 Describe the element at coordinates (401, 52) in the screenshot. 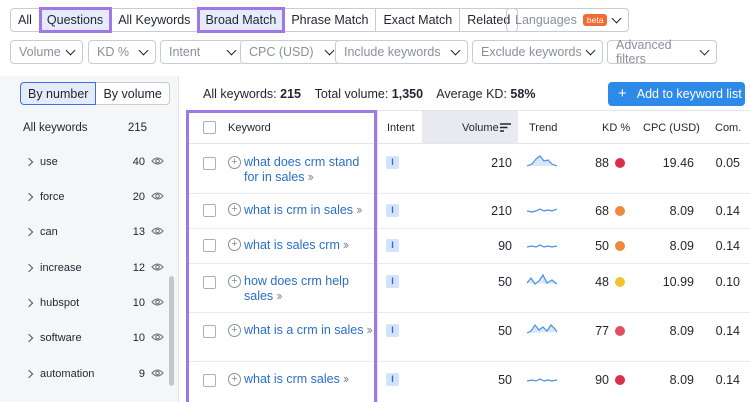

I see `filter-include-keywords: Include keywords` at that location.